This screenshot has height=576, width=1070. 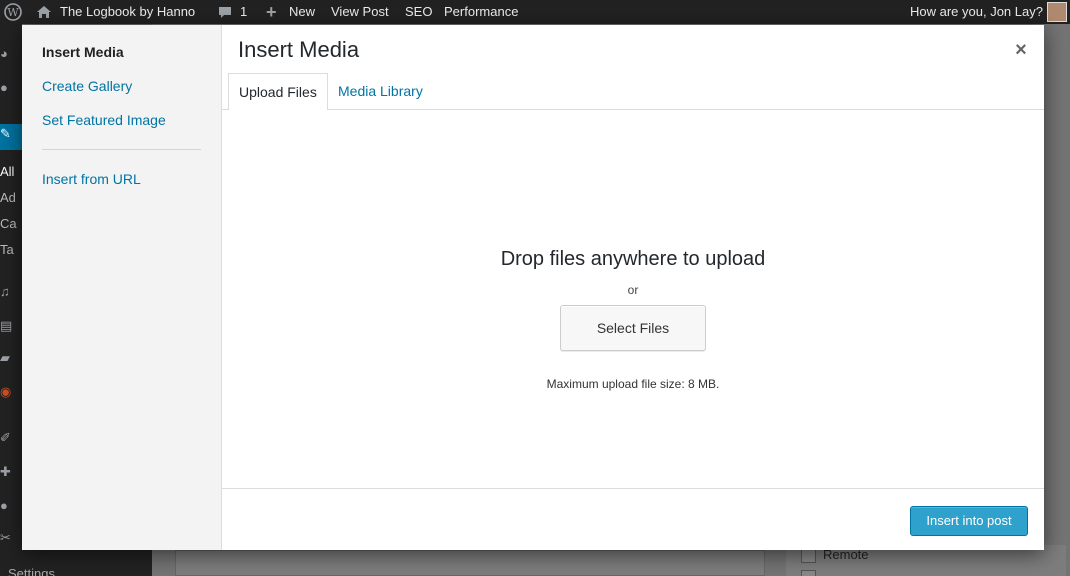 I want to click on select-files-button: Select Files, so click(x=633, y=328).